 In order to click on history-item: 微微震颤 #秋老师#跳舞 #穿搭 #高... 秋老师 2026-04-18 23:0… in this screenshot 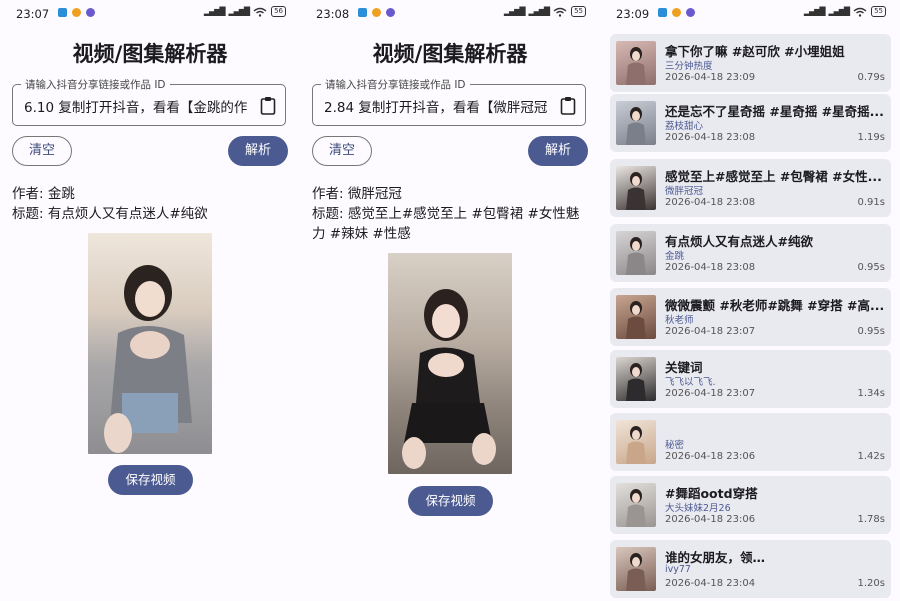, I will do `click(750, 317)`.